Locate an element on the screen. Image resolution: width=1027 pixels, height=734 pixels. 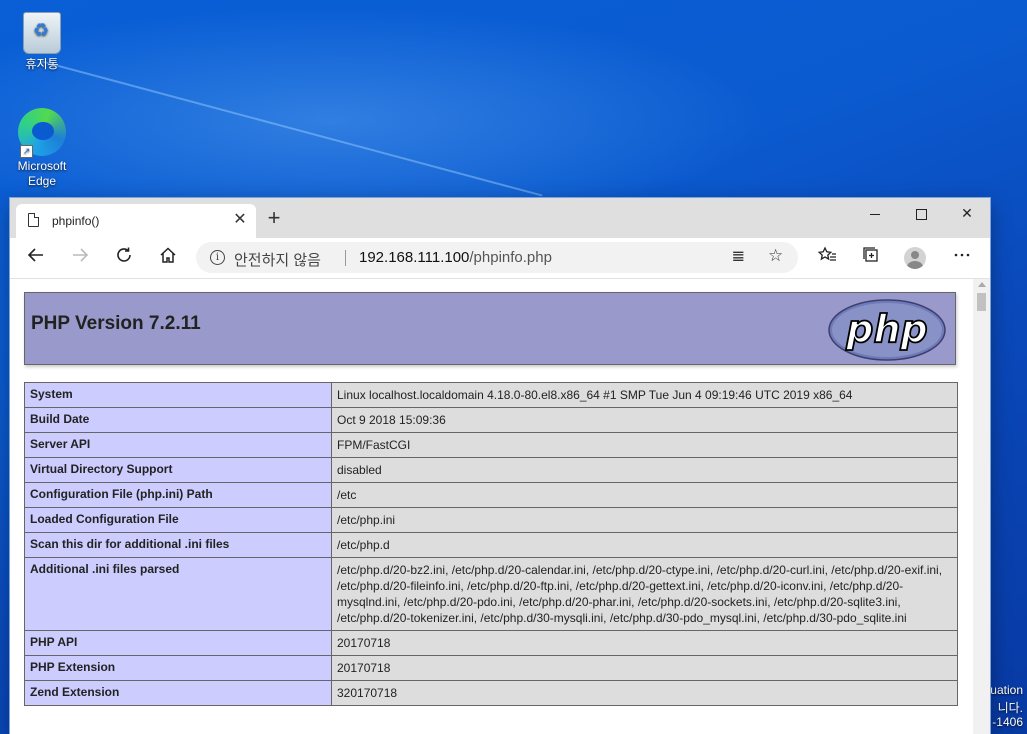
row-label: Zend Extension is located at coordinates (178, 693).